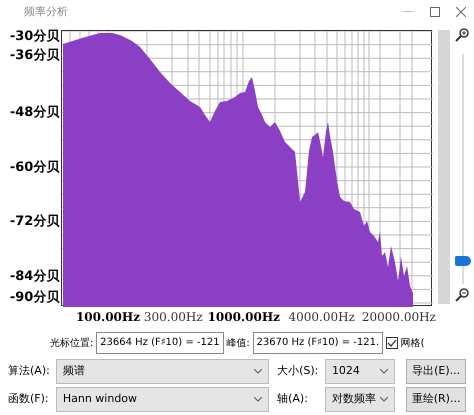 Image resolution: width=474 pixels, height=415 pixels. Describe the element at coordinates (72, 343) in the screenshot. I see `field-label: 光标位置:` at that location.